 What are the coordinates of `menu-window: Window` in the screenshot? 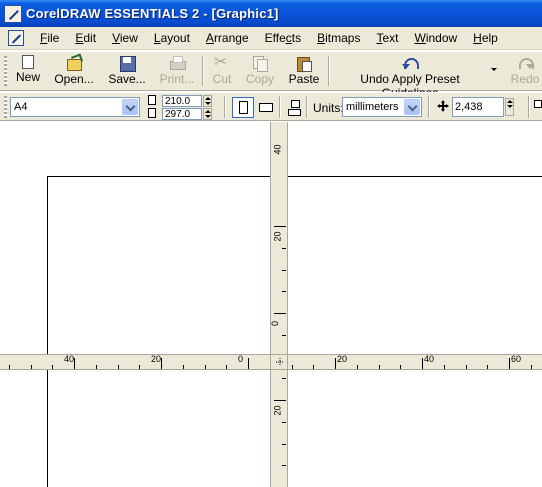 It's located at (435, 38).